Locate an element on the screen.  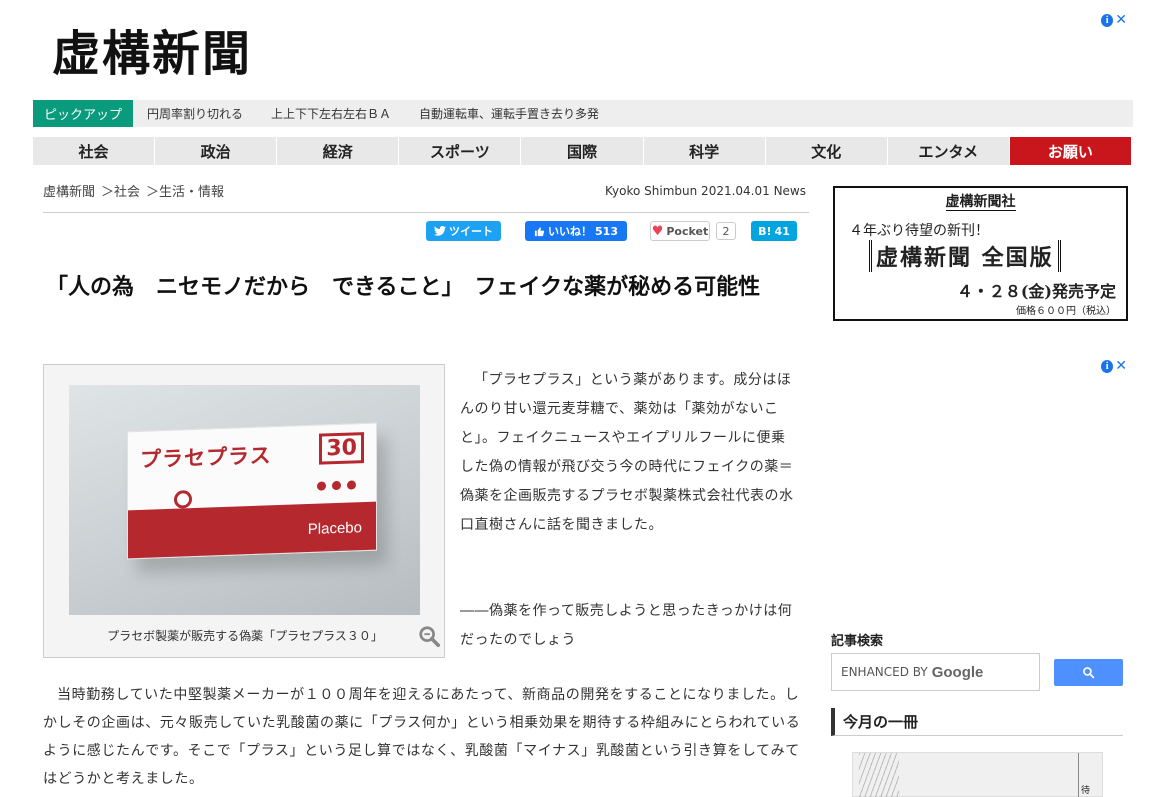
tweet-button: ツイート is located at coordinates (463, 231).